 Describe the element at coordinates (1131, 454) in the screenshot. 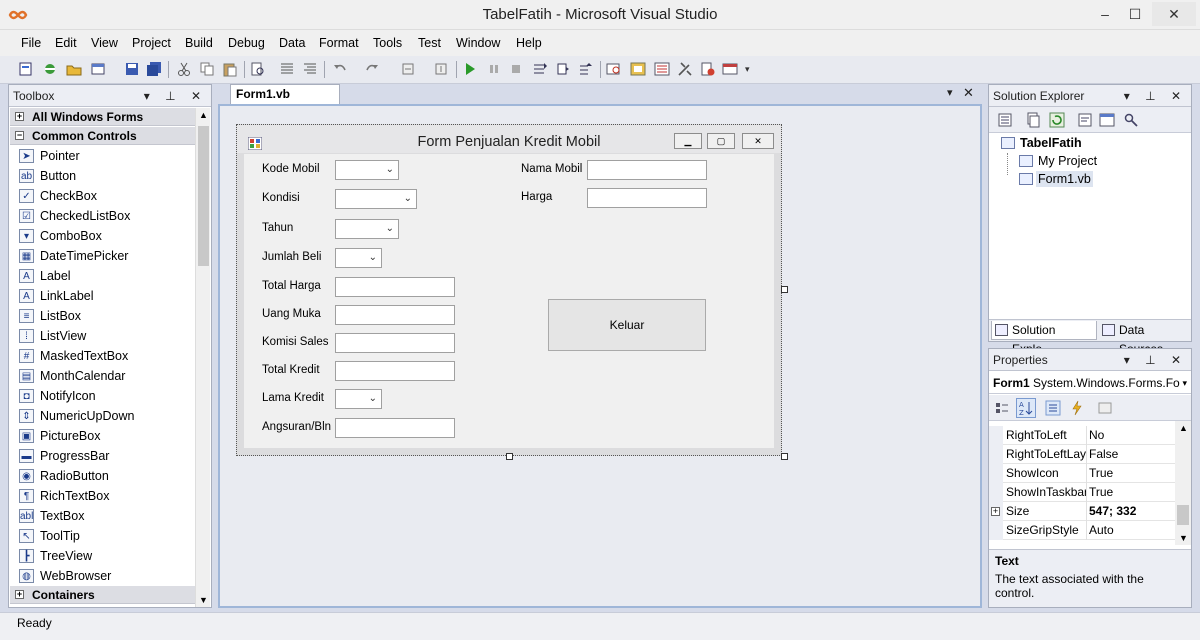

I see `property-value: False` at that location.